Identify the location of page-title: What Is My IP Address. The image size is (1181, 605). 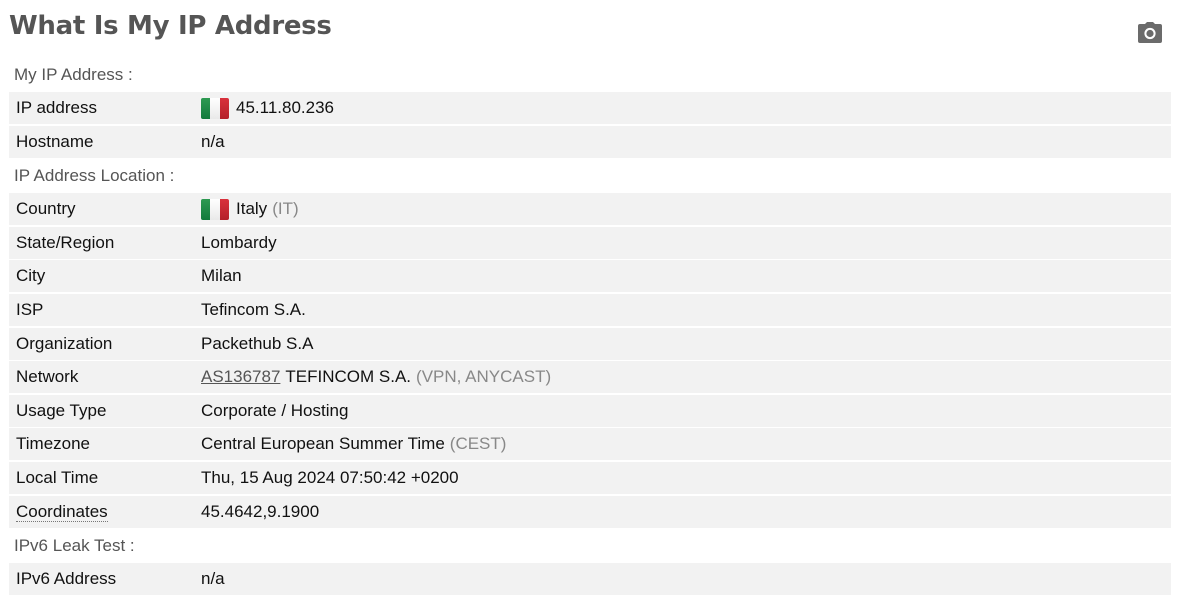
(170, 26).